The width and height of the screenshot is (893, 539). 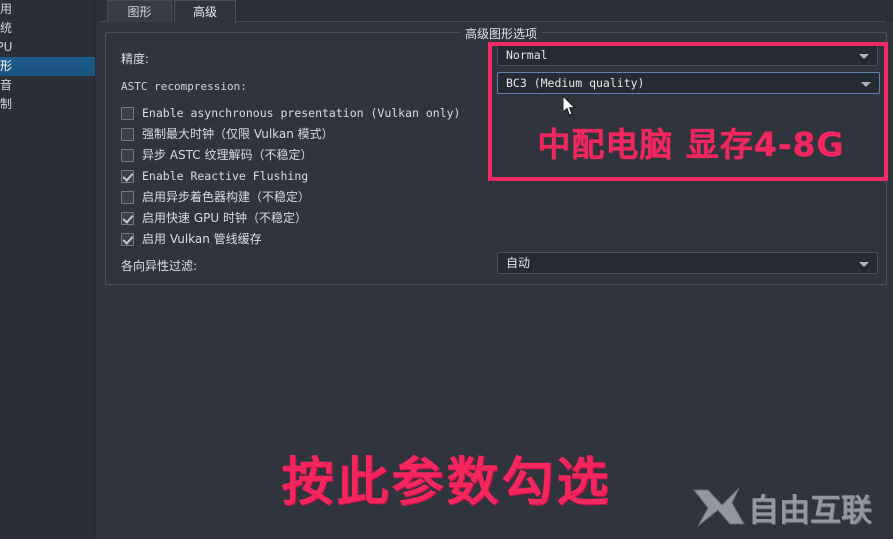 I want to click on checkbox-label: 启用异步着色器构建（不稳定）, so click(x=226, y=197).